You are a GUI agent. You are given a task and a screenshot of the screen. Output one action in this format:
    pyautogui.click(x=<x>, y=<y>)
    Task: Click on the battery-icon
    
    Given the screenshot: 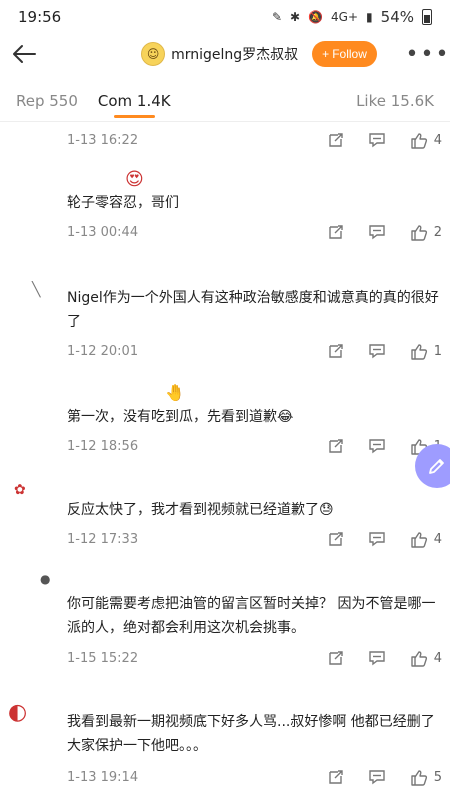 What is the action you would take?
    pyautogui.click(x=427, y=17)
    